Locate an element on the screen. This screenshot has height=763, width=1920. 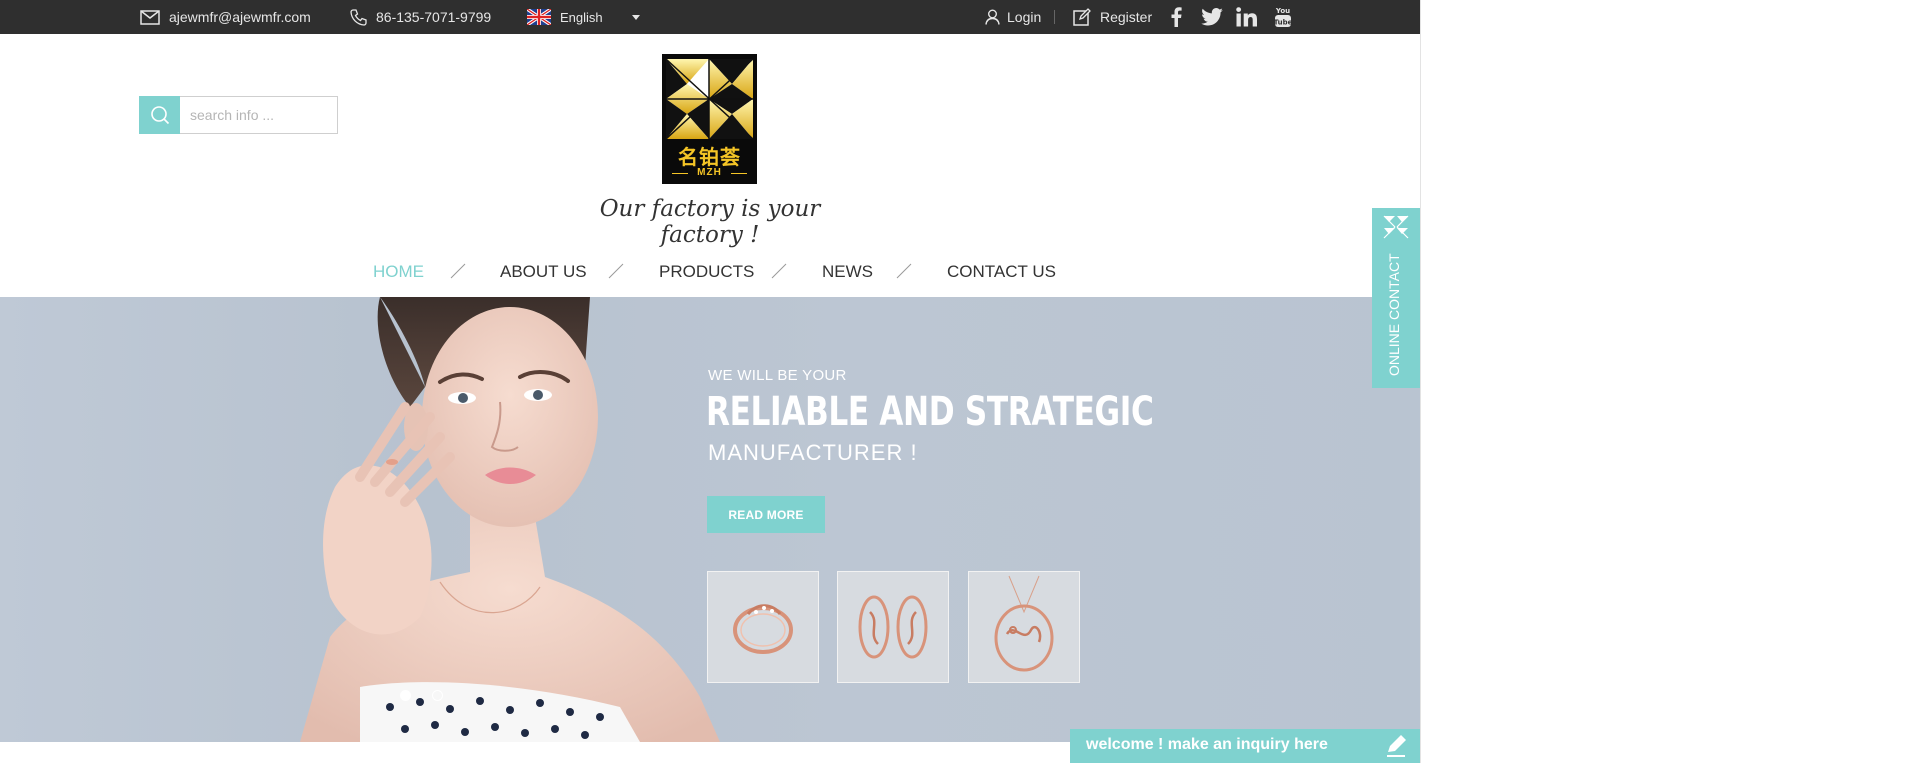
register-label: Register is located at coordinates (1126, 17).